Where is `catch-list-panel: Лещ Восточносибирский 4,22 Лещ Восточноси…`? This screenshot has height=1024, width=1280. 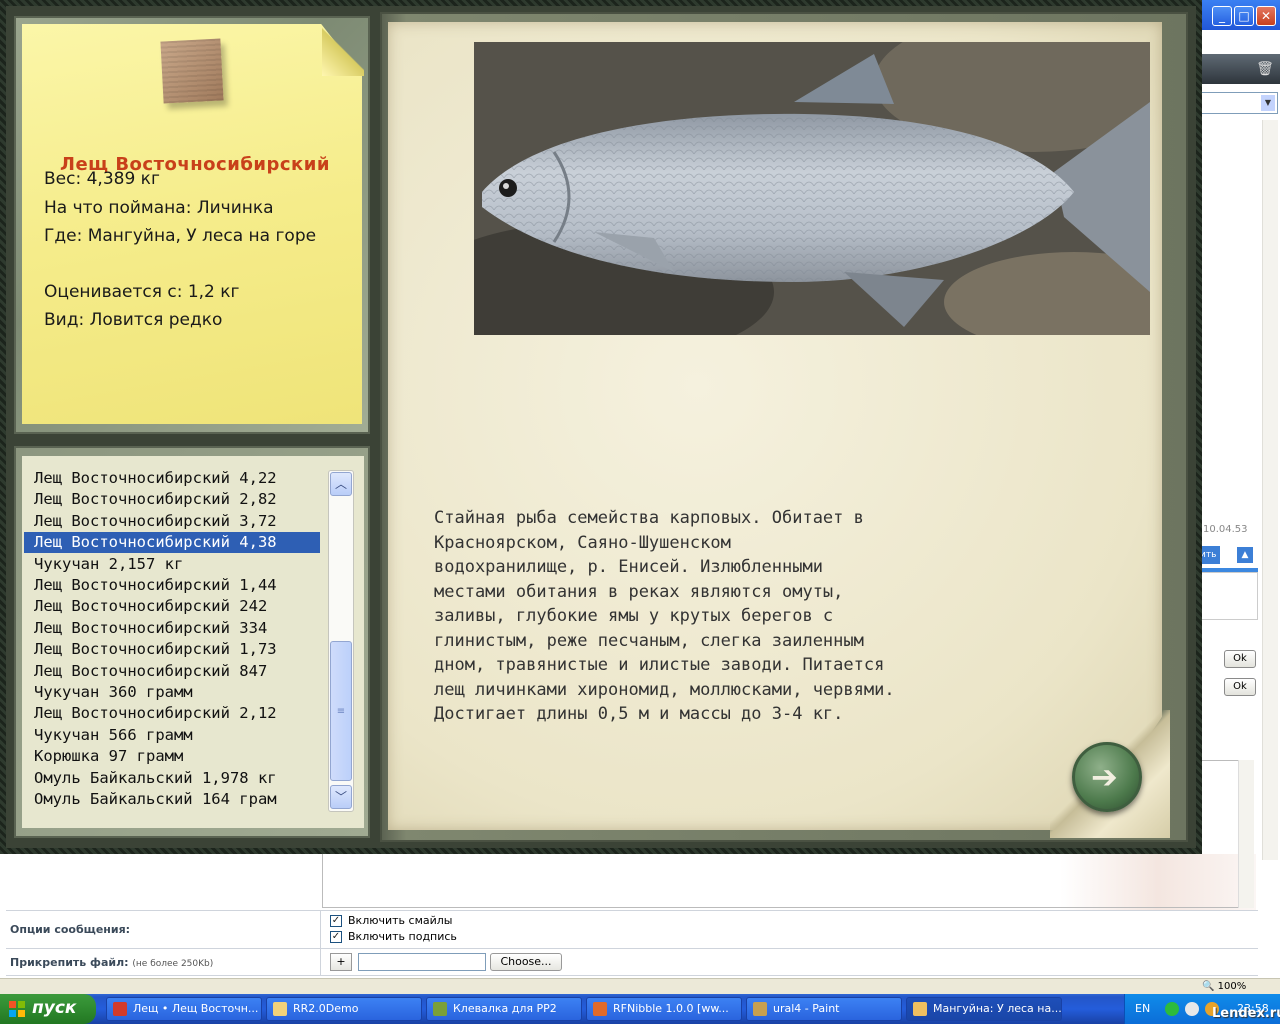
catch-list-panel: Лещ Восточносибирский 4,22 Лещ Восточноси… is located at coordinates (192, 642).